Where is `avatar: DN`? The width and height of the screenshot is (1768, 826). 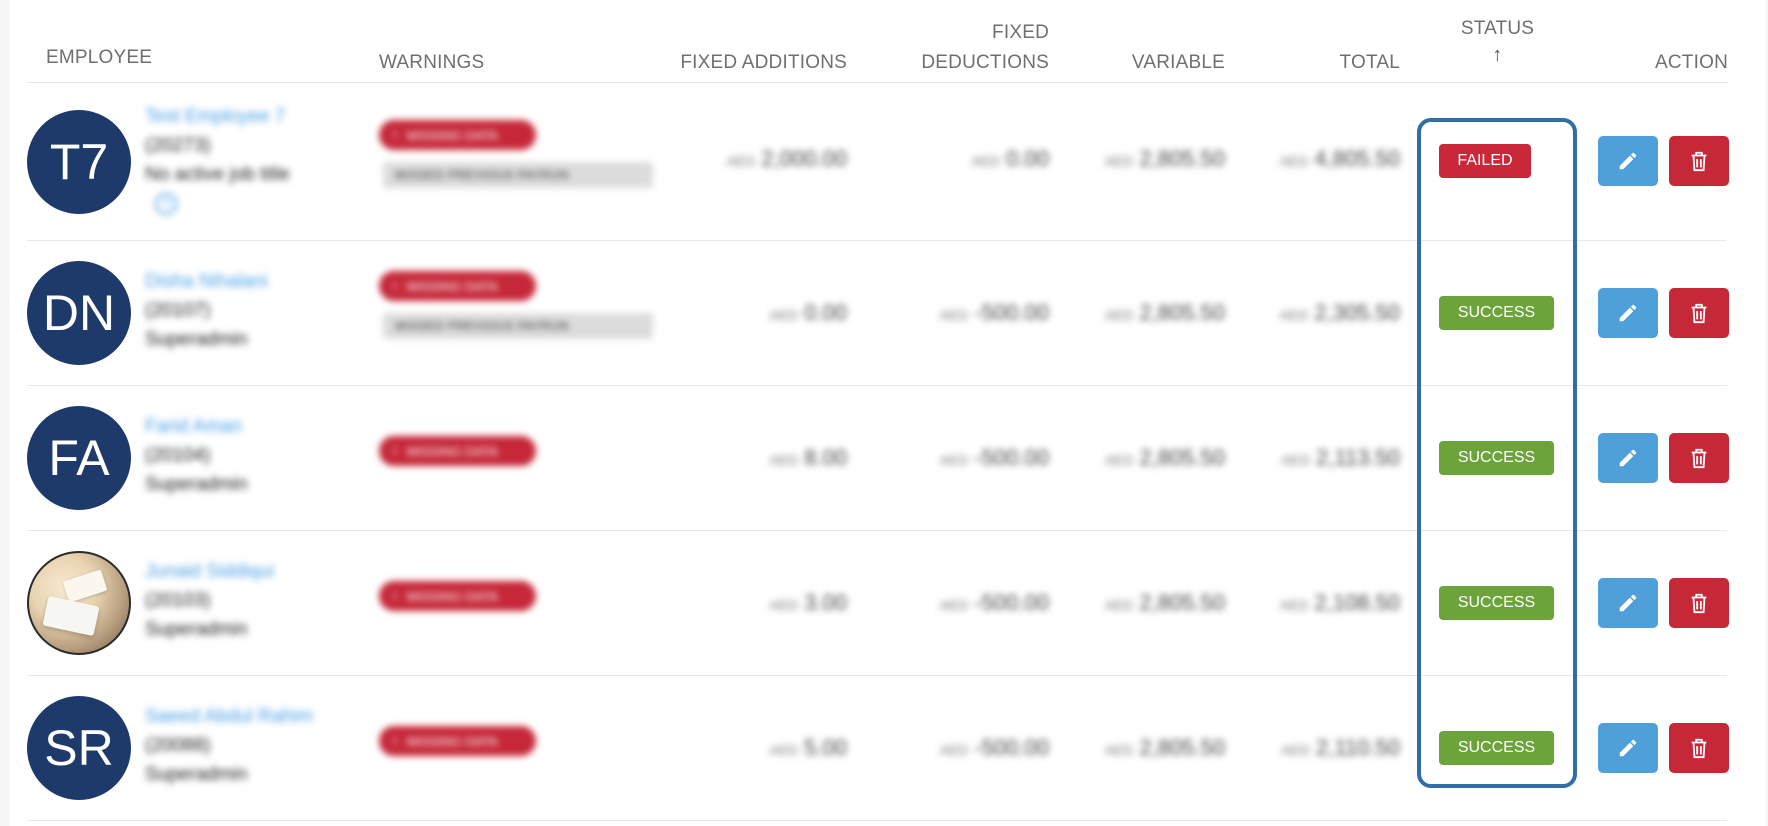 avatar: DN is located at coordinates (79, 313).